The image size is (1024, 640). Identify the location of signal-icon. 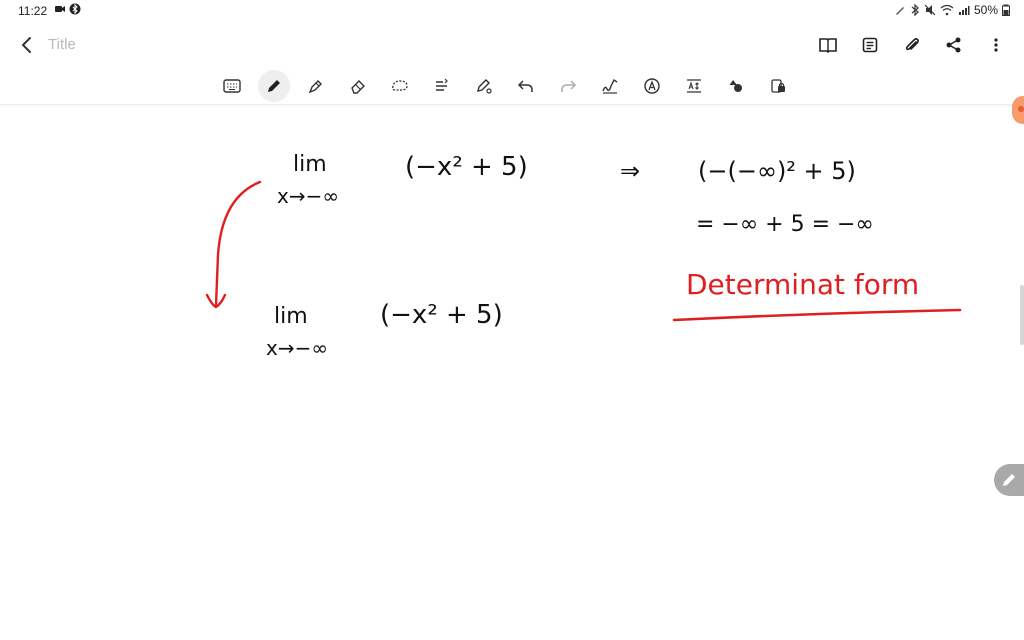
(964, 10).